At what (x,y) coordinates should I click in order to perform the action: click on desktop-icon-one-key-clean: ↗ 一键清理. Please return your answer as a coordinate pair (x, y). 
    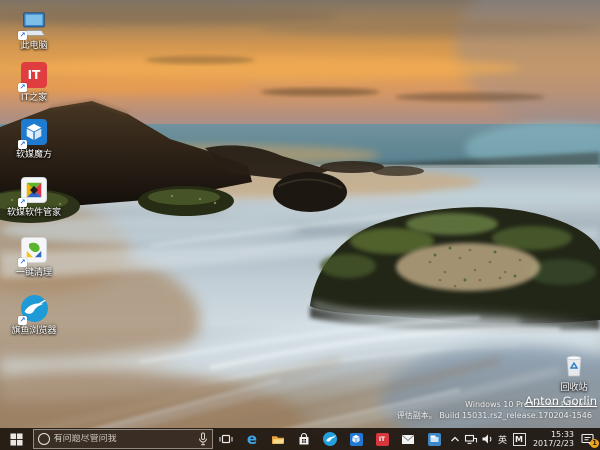
    Looking at the image, I should click on (34, 257).